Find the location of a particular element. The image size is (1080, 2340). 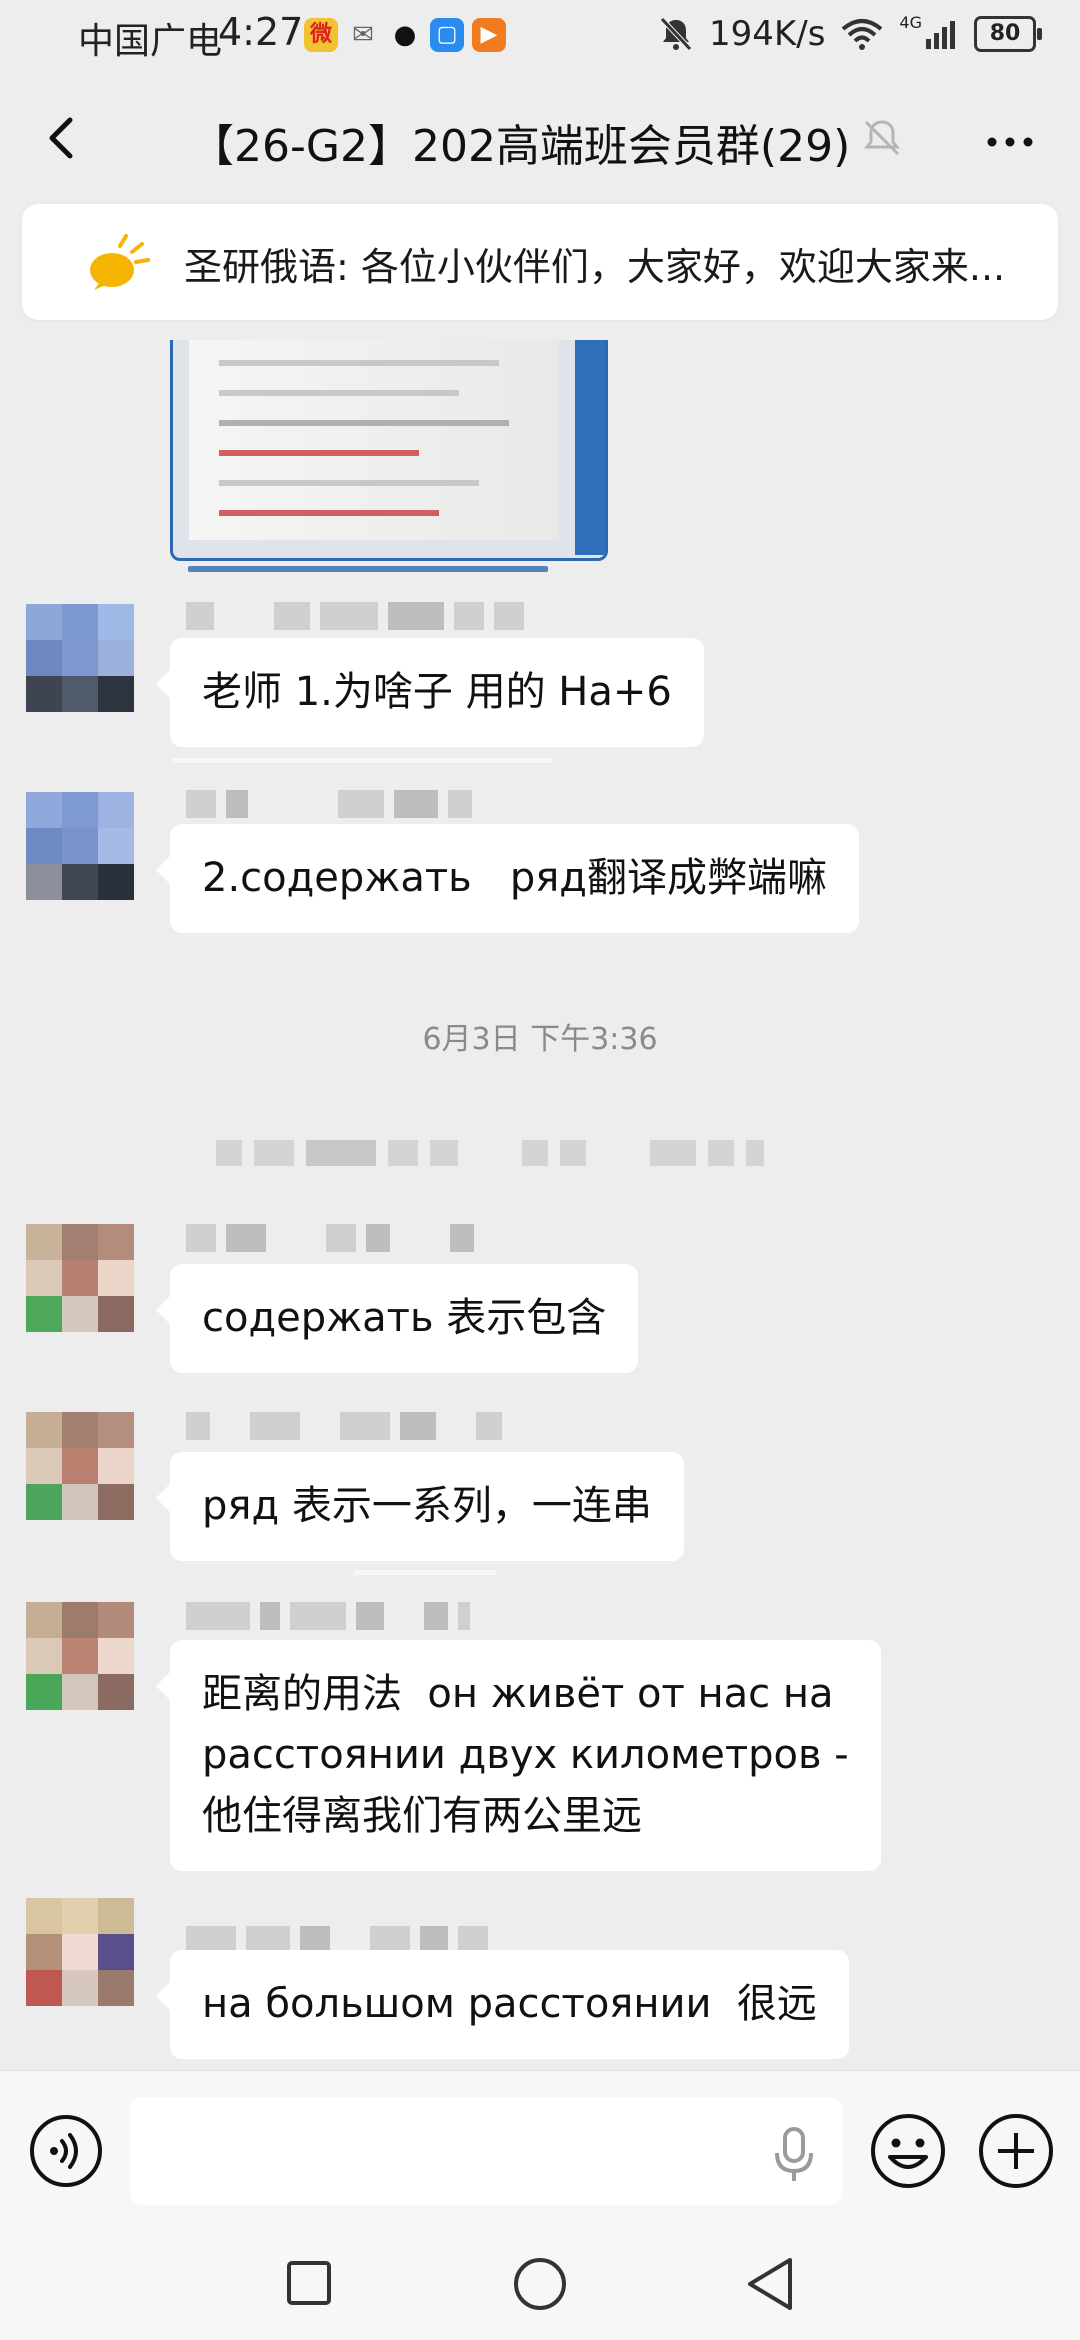

chat-input-bar is located at coordinates (540, 2150).